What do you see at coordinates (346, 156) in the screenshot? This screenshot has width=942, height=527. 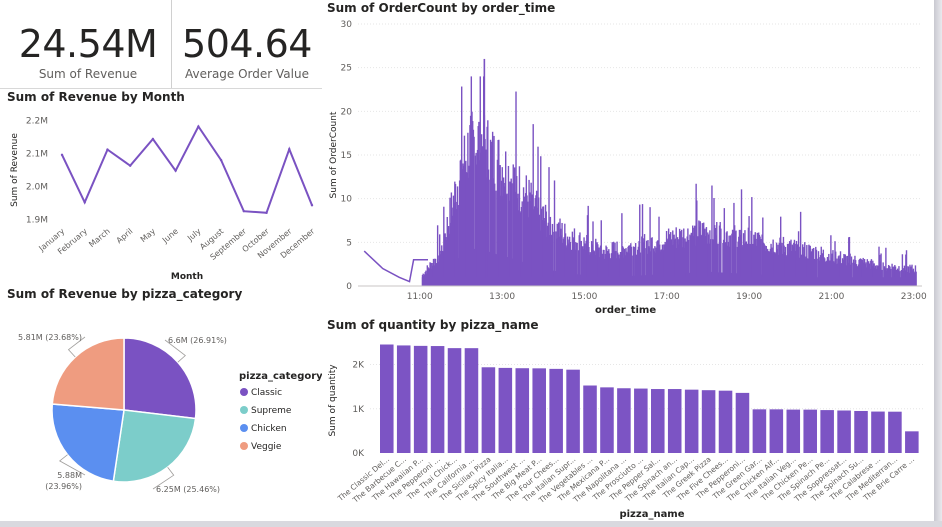 I see `y-tick-label: 15` at bounding box center [346, 156].